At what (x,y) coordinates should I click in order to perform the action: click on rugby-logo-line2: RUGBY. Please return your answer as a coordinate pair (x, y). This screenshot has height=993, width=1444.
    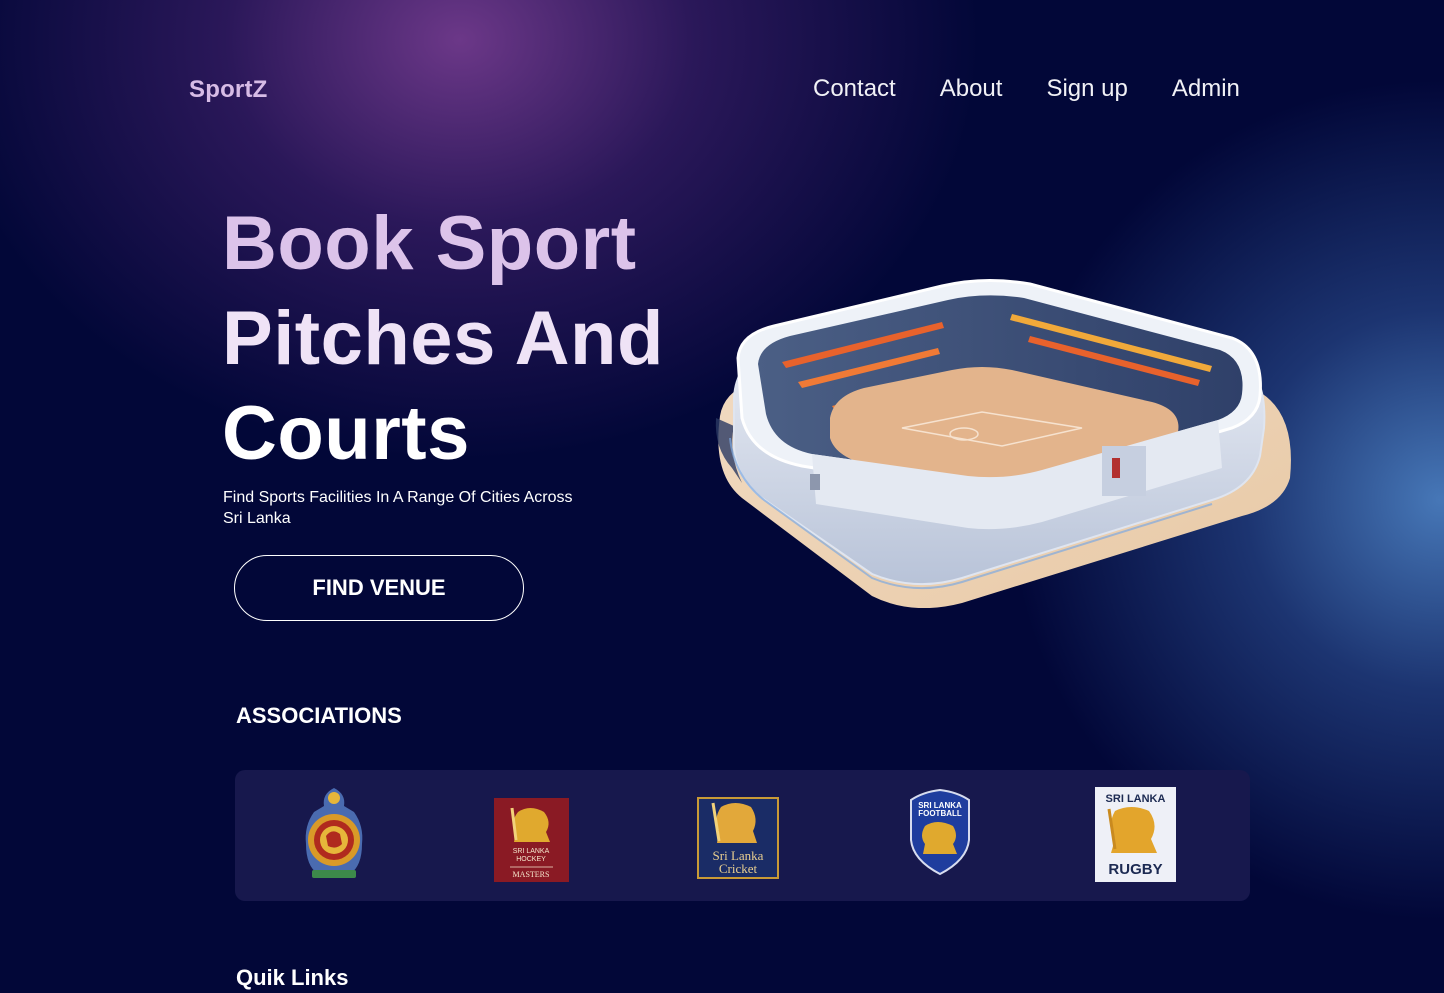
    Looking at the image, I should click on (1135, 869).